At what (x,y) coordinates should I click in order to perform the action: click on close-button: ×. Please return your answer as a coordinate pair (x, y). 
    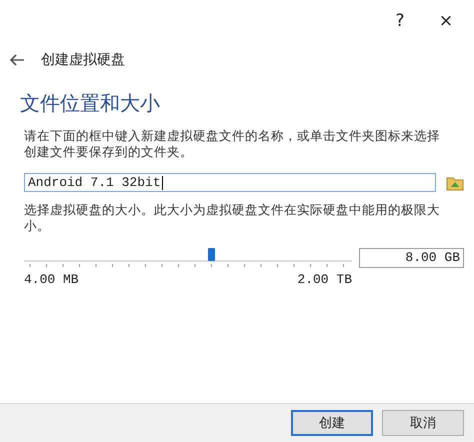
    Looking at the image, I should click on (446, 21).